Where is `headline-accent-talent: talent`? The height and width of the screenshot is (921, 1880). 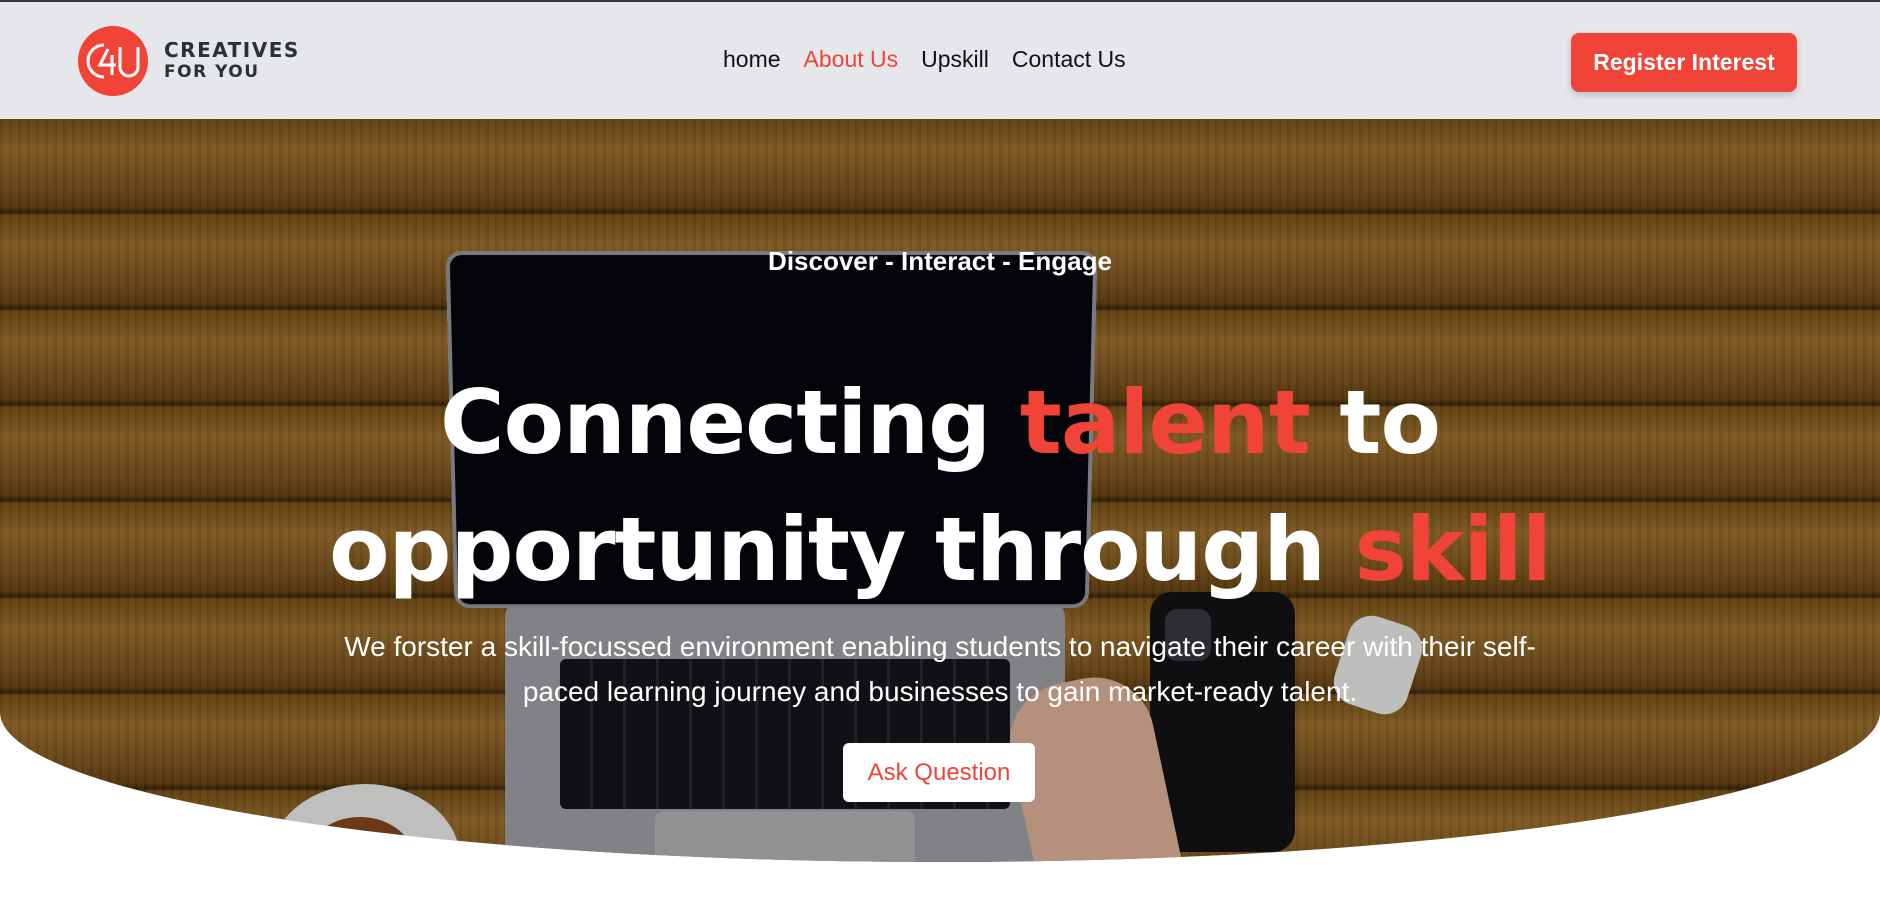
headline-accent-talent: talent is located at coordinates (1165, 422).